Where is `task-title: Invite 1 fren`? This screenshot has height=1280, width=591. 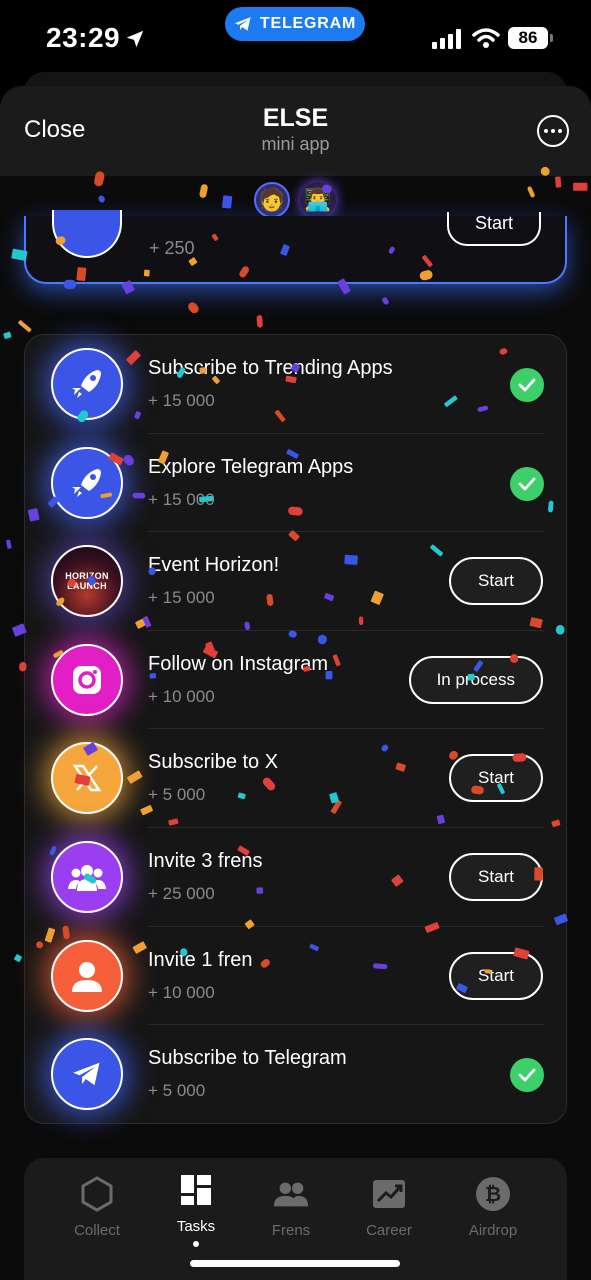 task-title: Invite 1 fren is located at coordinates (200, 959).